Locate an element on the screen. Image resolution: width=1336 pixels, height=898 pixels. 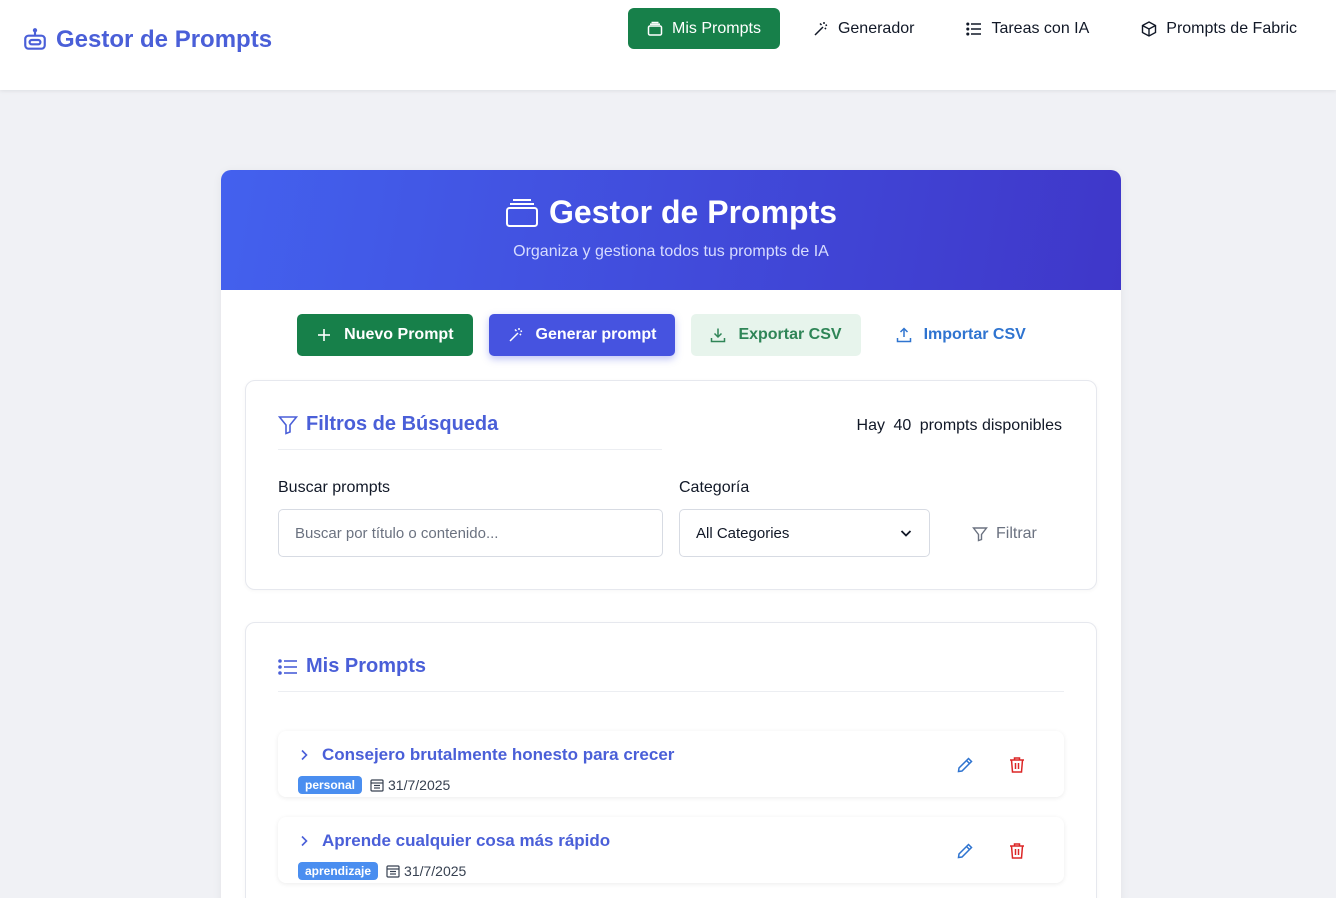
import-csv-label: Importar CSV is located at coordinates (974, 334).